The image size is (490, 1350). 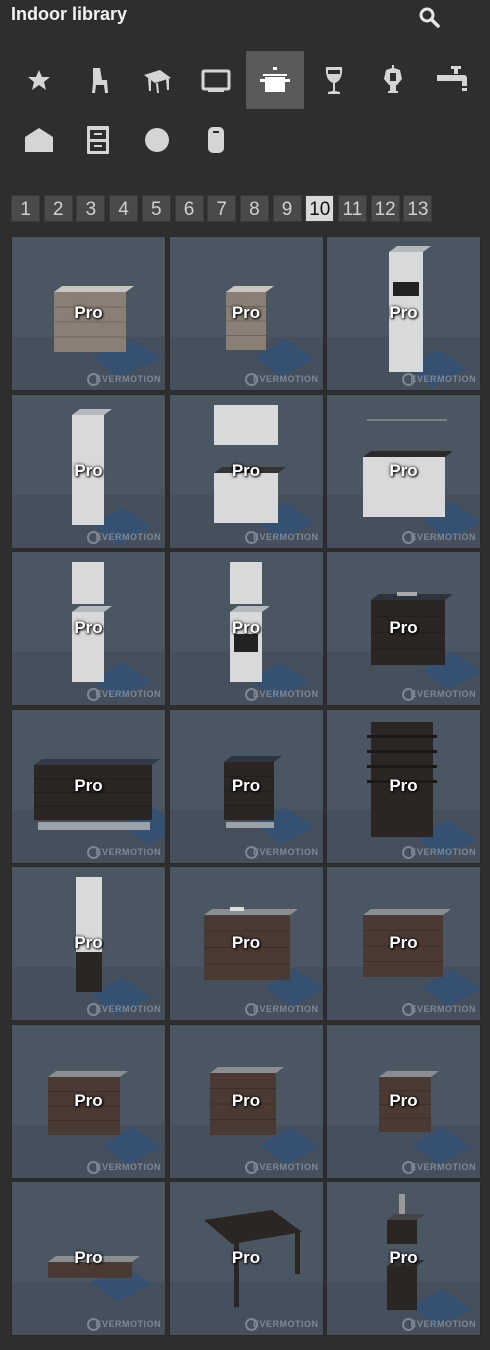 I want to click on library-title: Indoor library, so click(x=69, y=14).